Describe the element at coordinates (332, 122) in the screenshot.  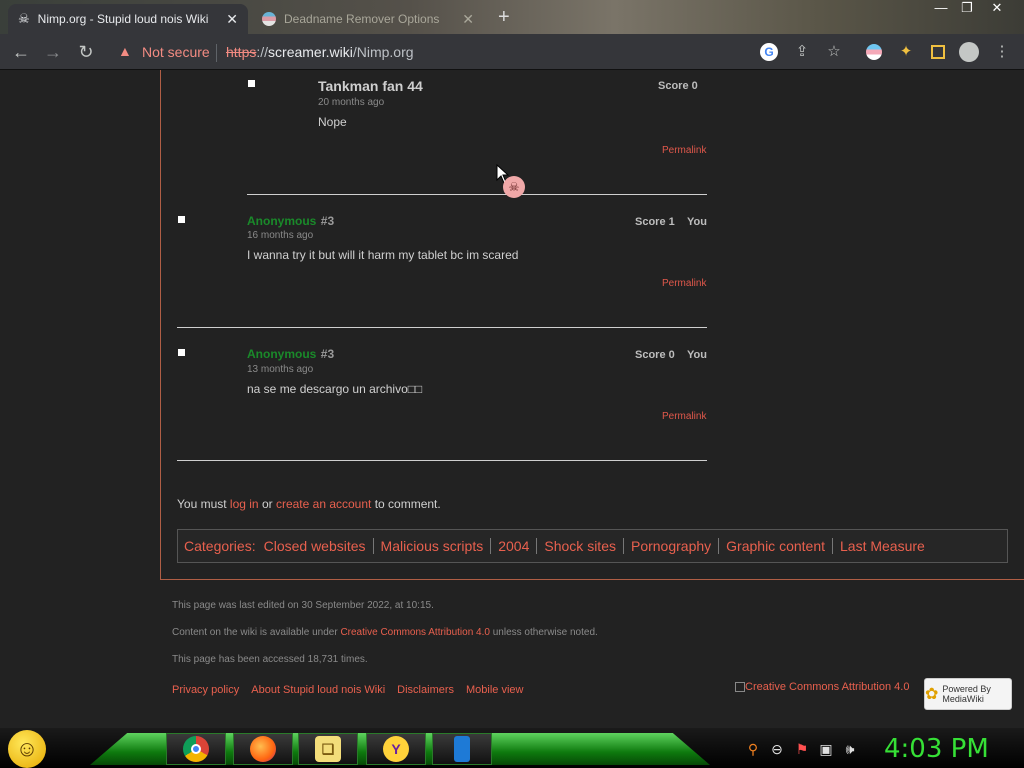
I see `comment-text: Nope` at that location.